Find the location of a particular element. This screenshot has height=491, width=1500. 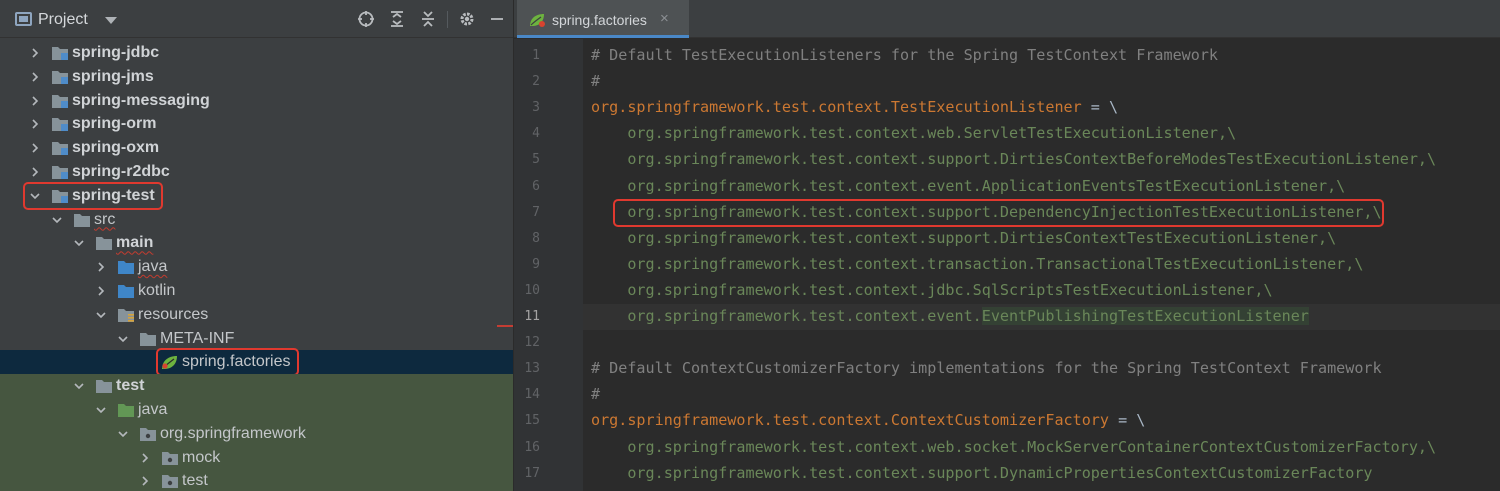

tree-item-label: spring-messaging is located at coordinates (141, 100).